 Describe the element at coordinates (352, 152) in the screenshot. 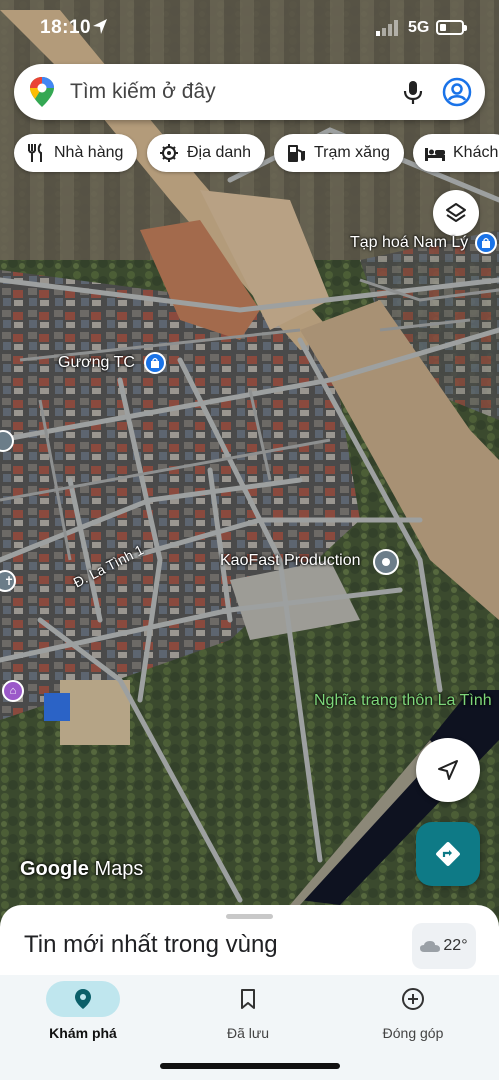

I see `chip-label: Trạm xăng` at that location.